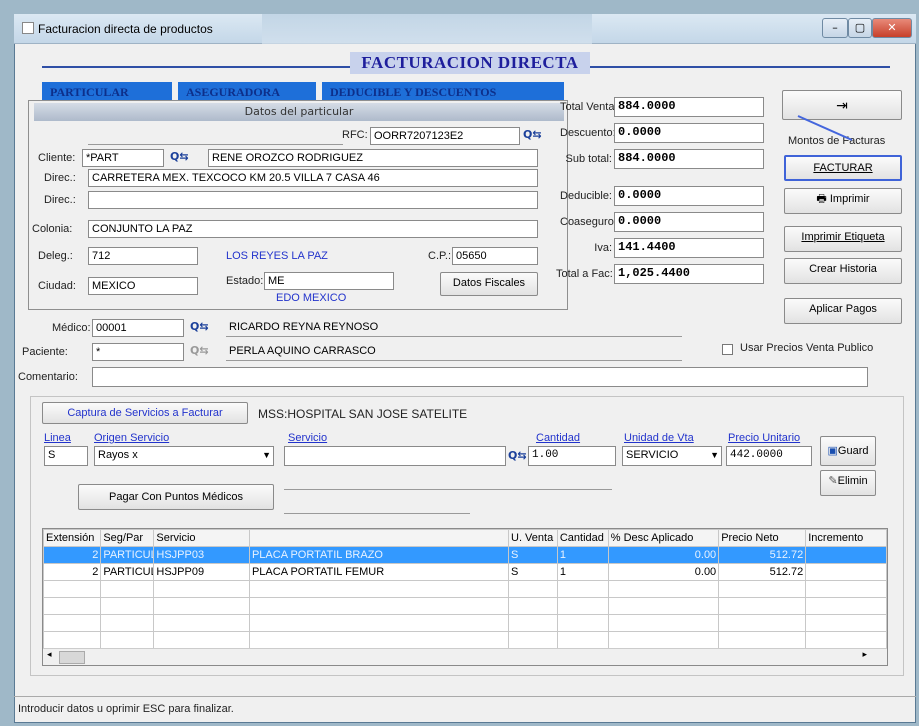  What do you see at coordinates (52, 229) in the screenshot?
I see `colonia-label: Colonia:` at bounding box center [52, 229].